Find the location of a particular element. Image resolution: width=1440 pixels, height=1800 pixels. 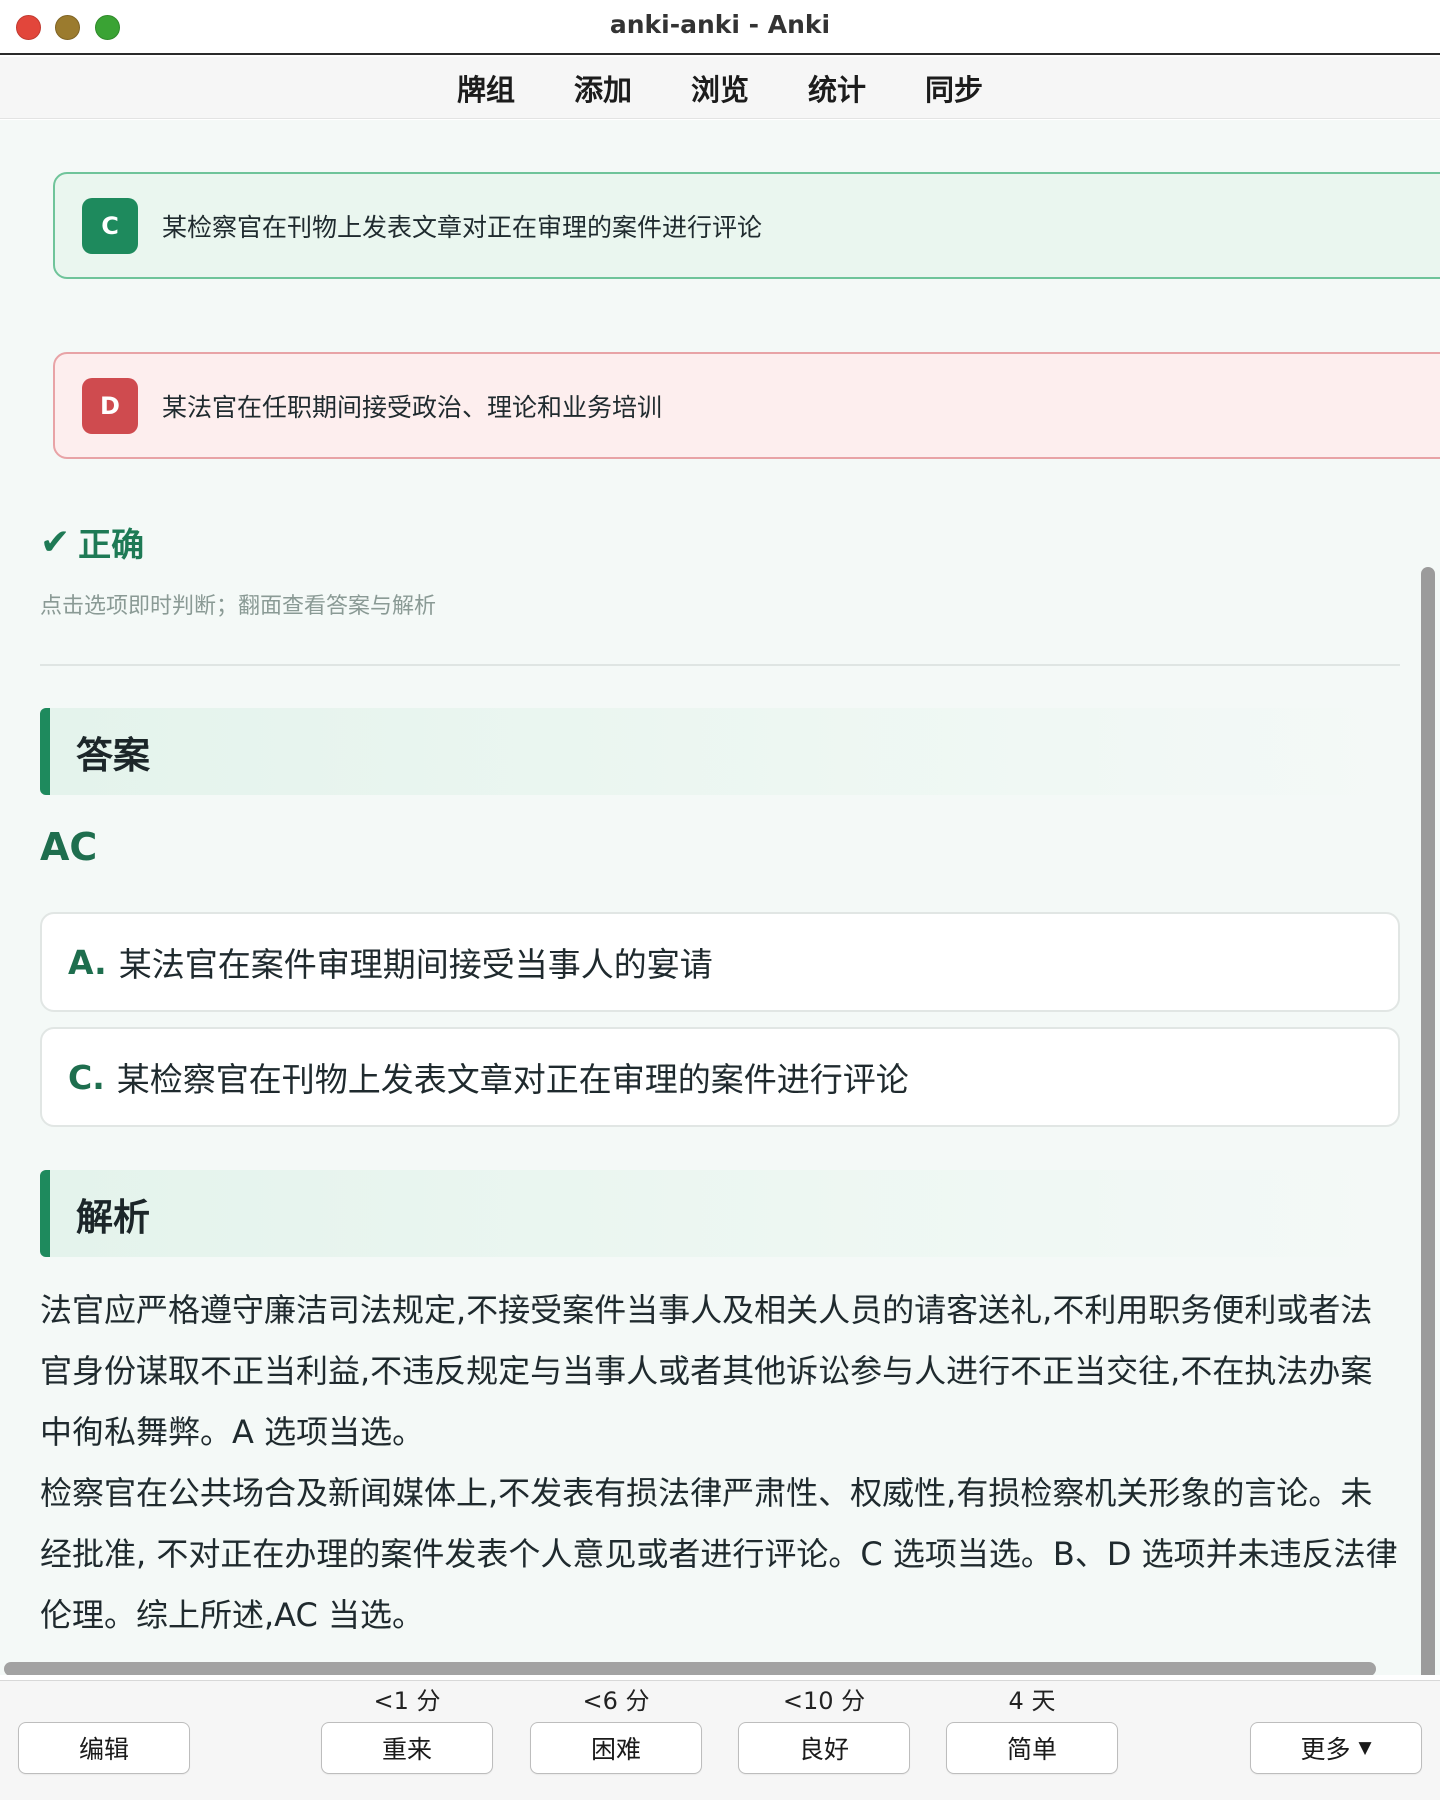

answer-item-text: 某检察官在刊物上发表文章对正在审理的案件进行评论 is located at coordinates (512, 1079).